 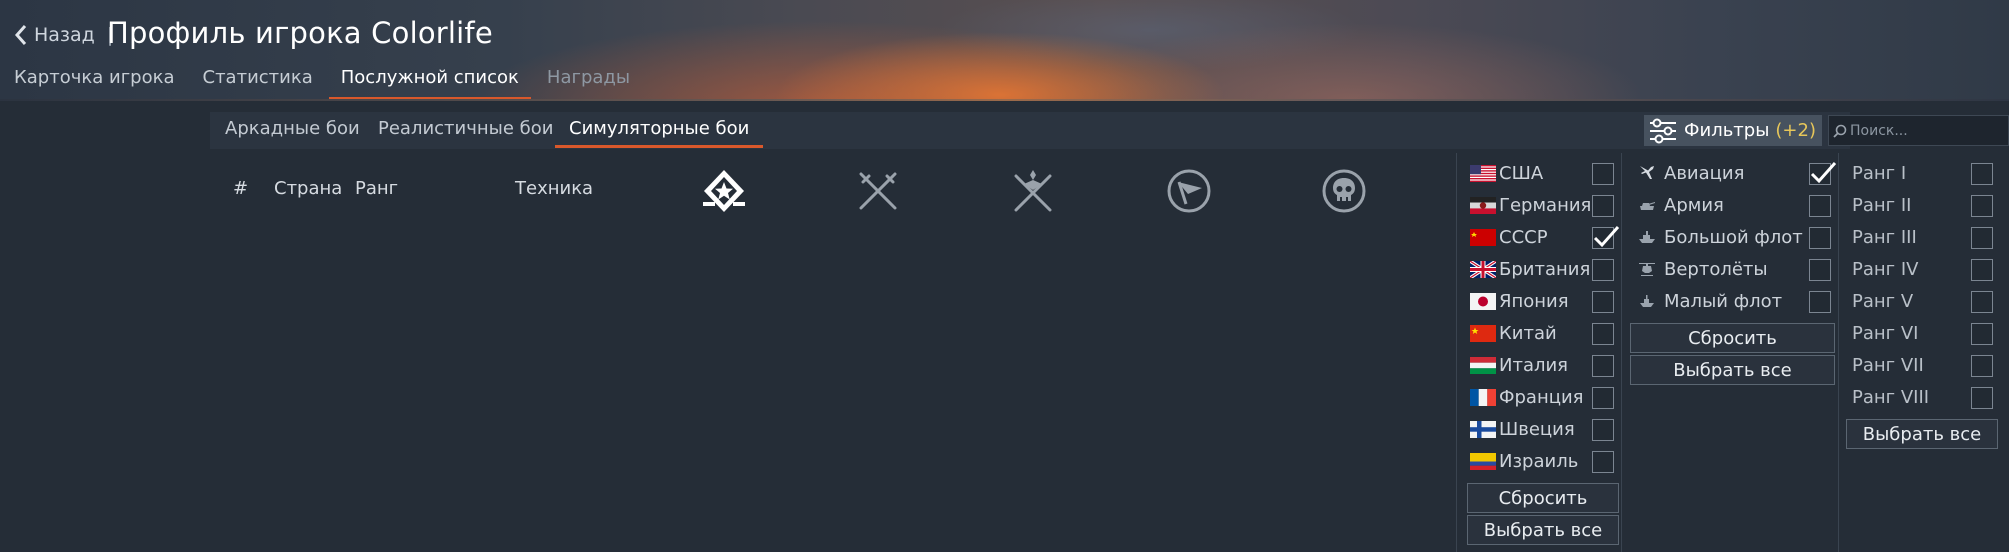 What do you see at coordinates (1603, 462) in the screenshot?
I see `country-checkbox-israel` at bounding box center [1603, 462].